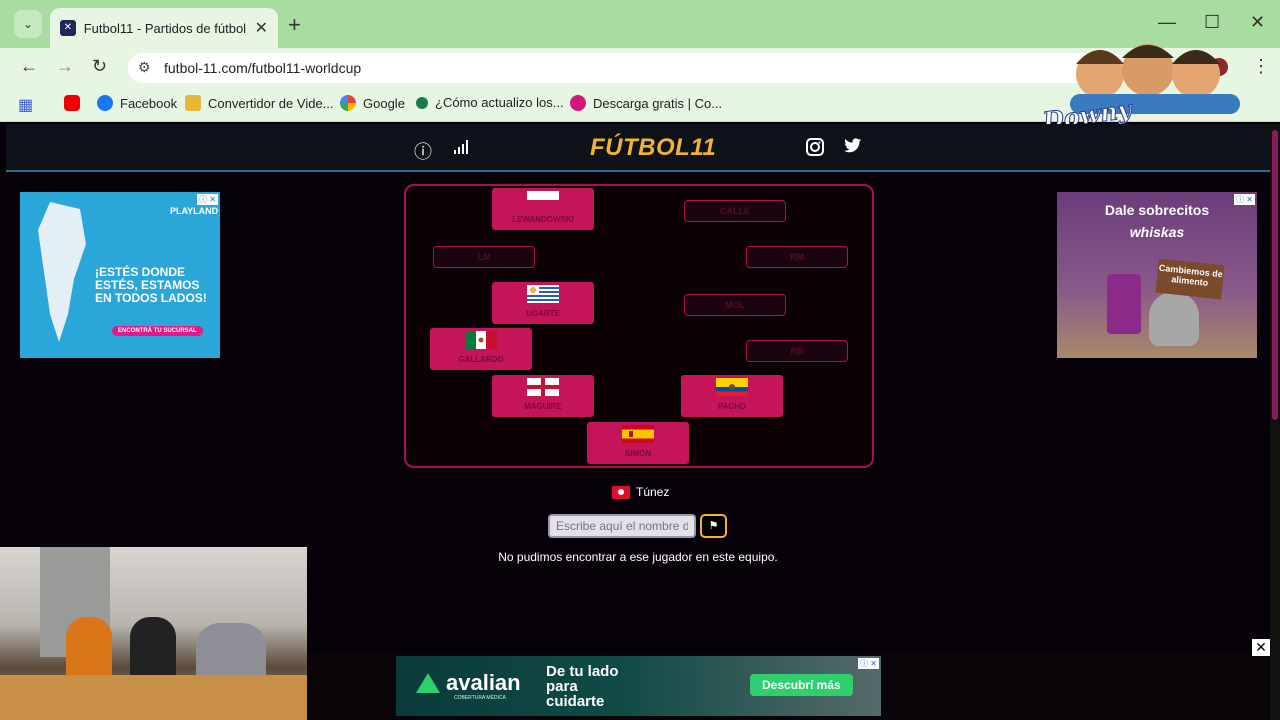  What do you see at coordinates (622, 526) in the screenshot?
I see `player-search-input` at bounding box center [622, 526].